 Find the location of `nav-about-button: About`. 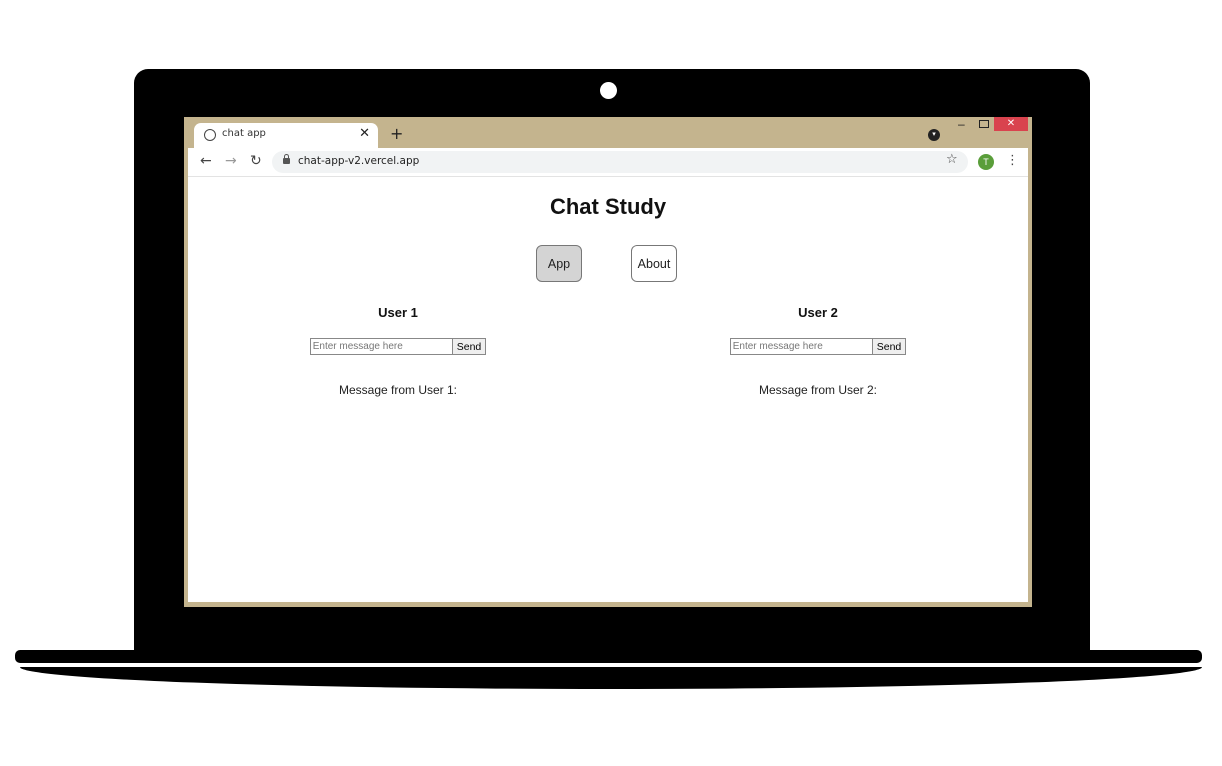

nav-about-button: About is located at coordinates (654, 263).